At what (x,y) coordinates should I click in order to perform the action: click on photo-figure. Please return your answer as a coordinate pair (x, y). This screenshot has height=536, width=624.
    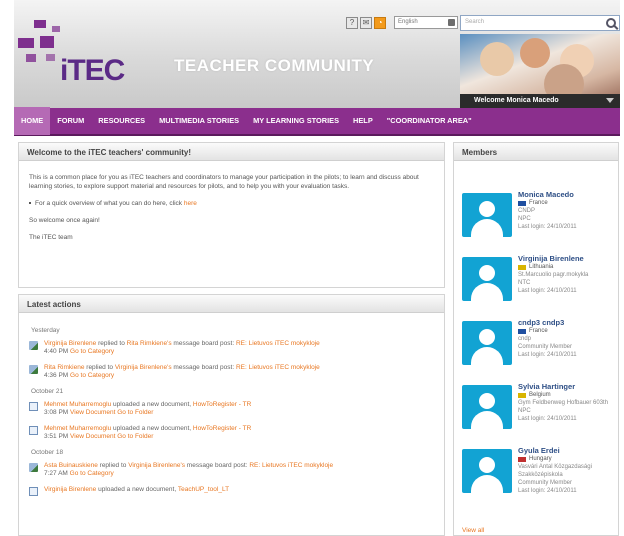
    Looking at the image, I should click on (497, 59).